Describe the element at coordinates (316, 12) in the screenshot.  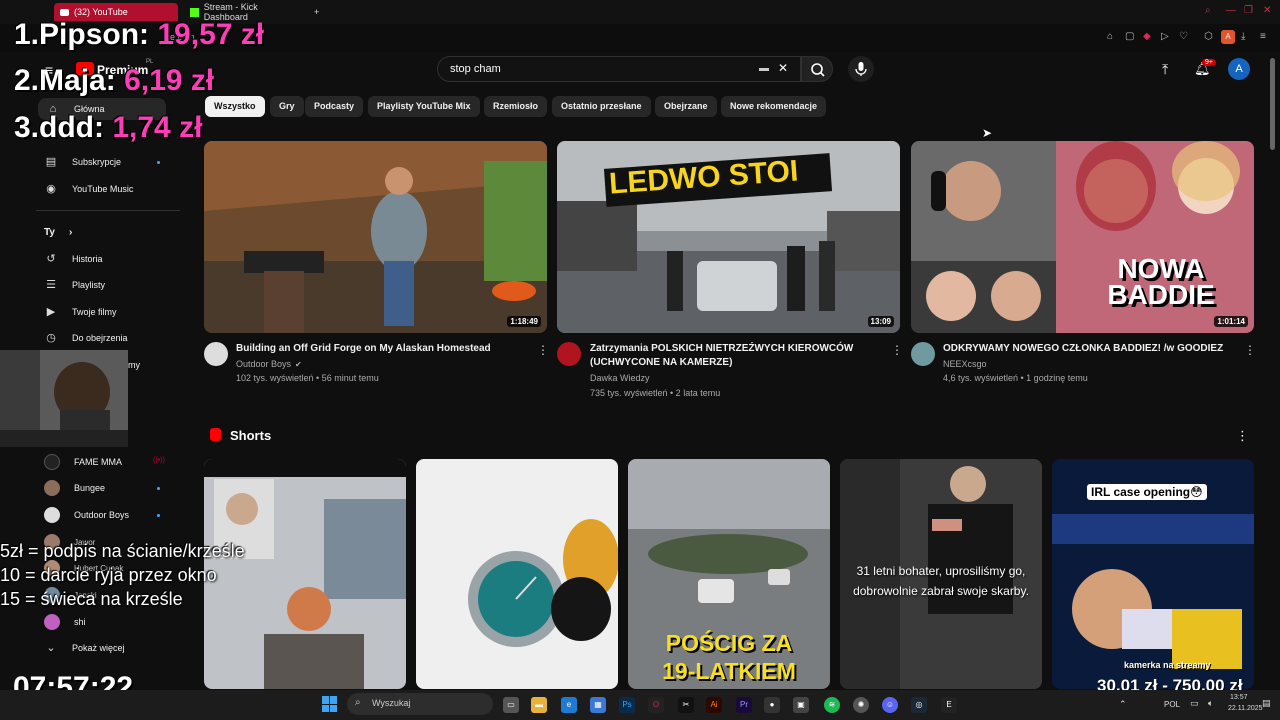
I see `new-tab-button: +` at that location.